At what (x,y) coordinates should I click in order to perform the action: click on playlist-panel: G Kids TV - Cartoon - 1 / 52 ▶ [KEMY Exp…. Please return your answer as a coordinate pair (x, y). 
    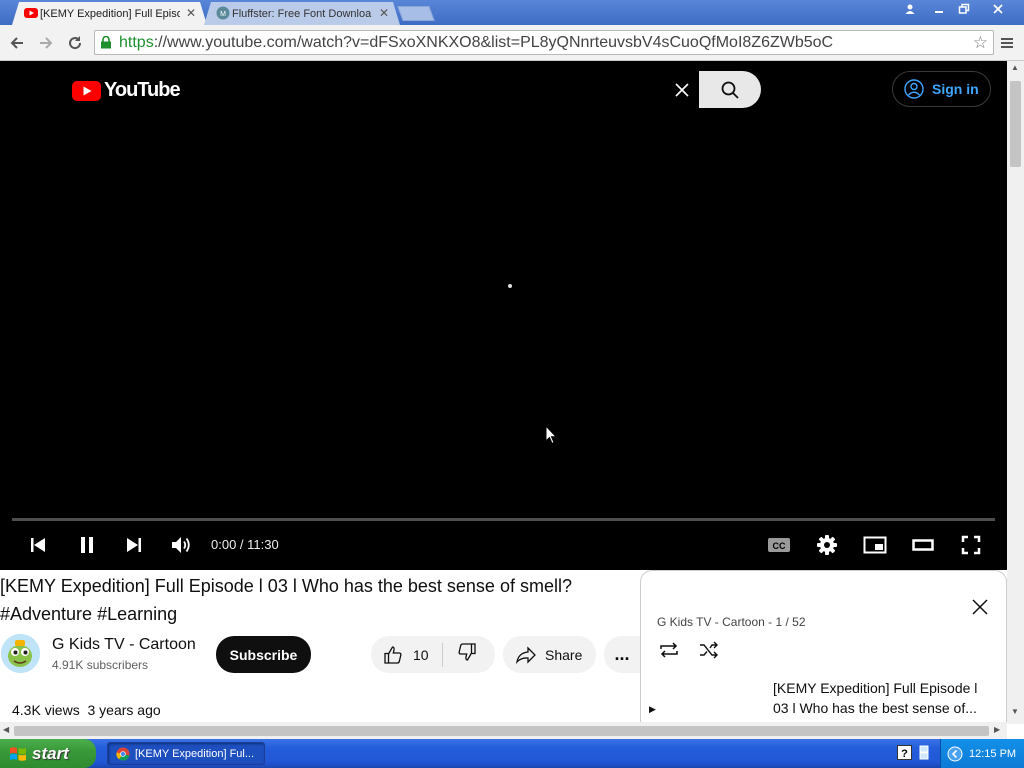
    Looking at the image, I should click on (823, 647).